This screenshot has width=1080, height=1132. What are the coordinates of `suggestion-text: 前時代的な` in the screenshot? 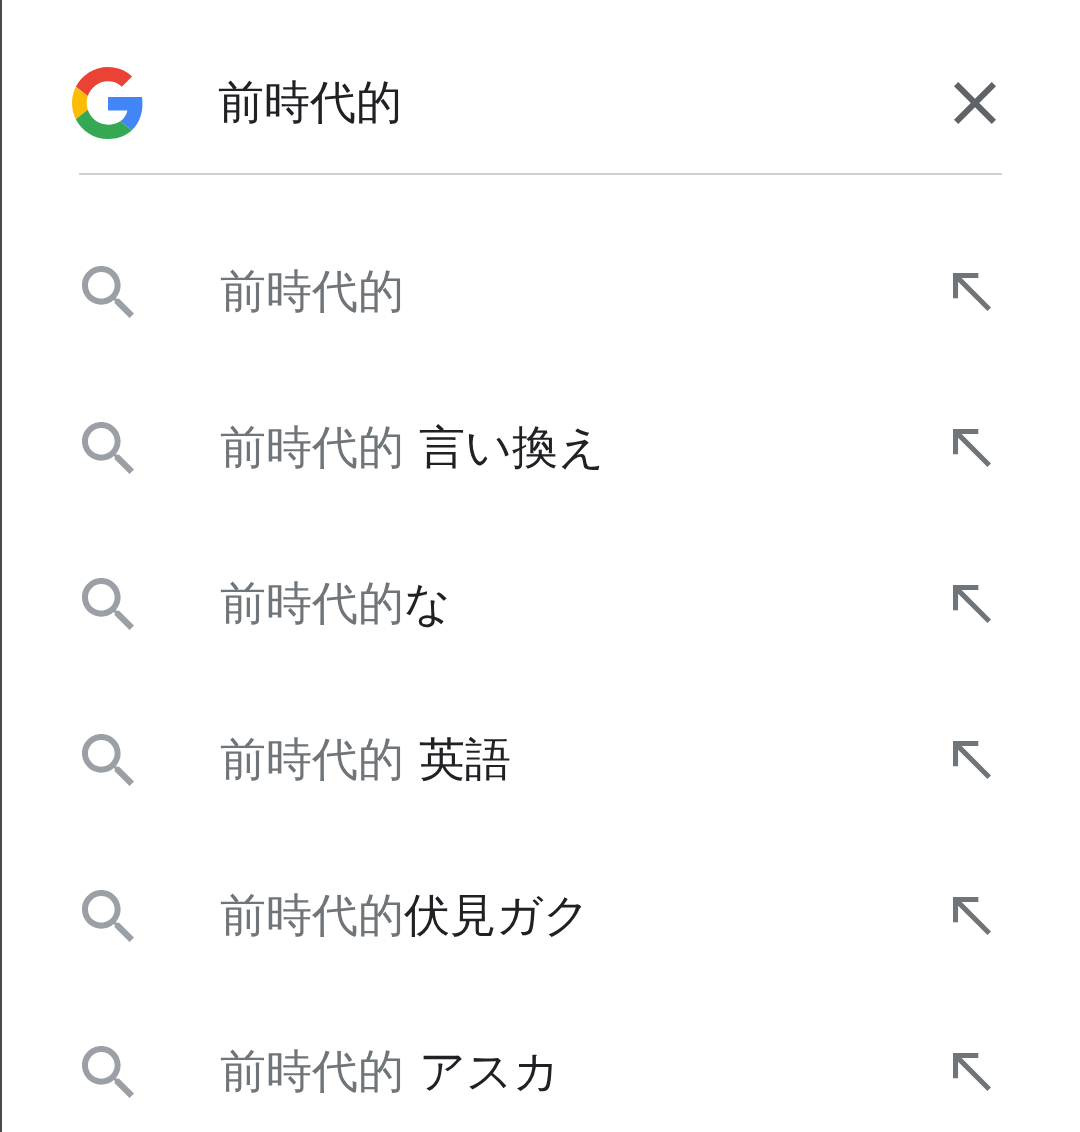 It's located at (335, 604).